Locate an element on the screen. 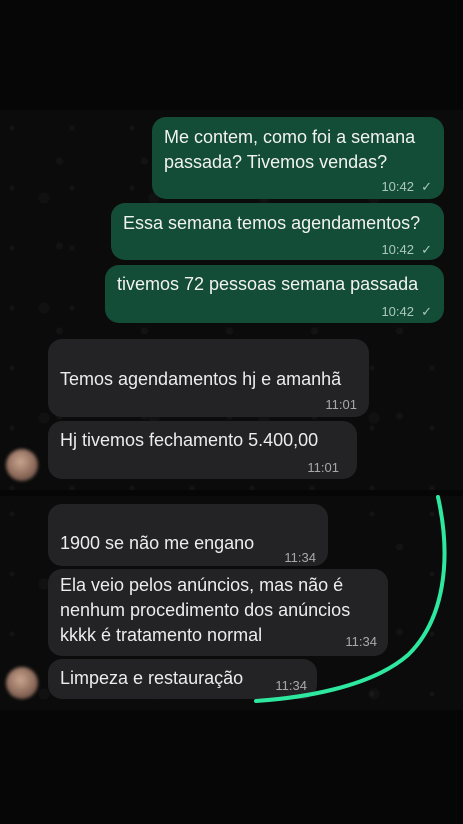  message-text: 1900 se não me engano is located at coordinates (157, 543).